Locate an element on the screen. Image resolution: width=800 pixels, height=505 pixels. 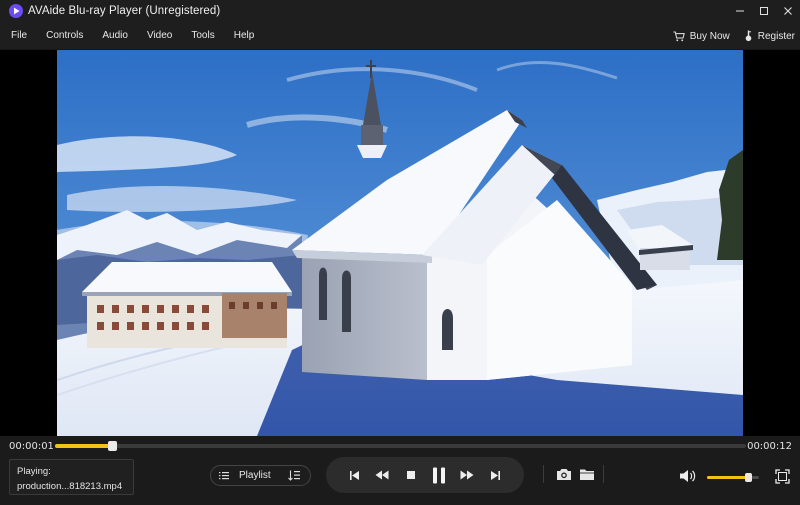
register-button: Register is located at coordinates (769, 36).